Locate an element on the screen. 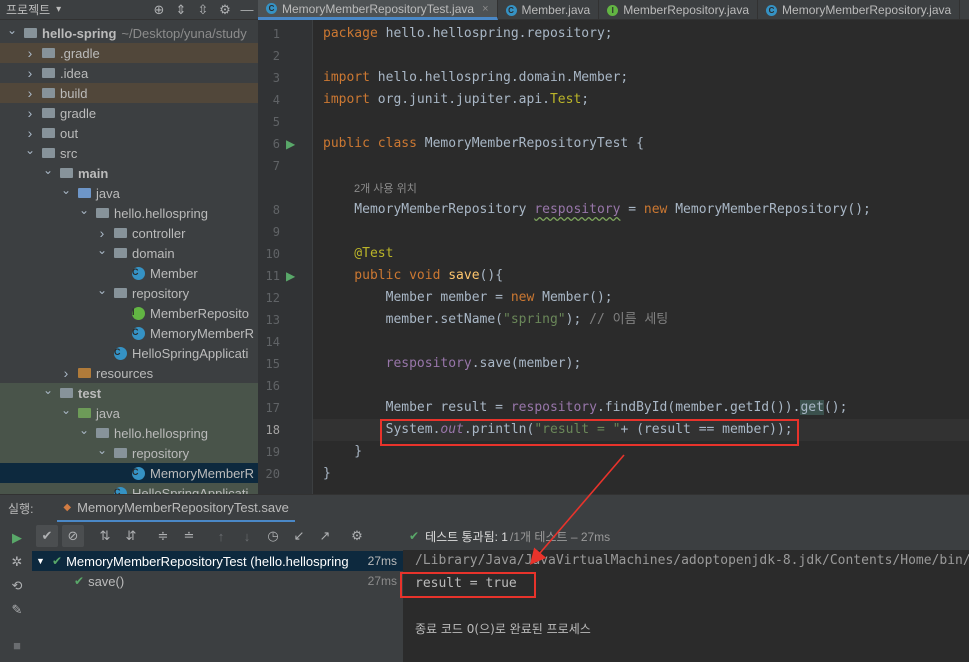 This screenshot has width=969, height=662. annotation-arrow-svg is located at coordinates (577, 509).